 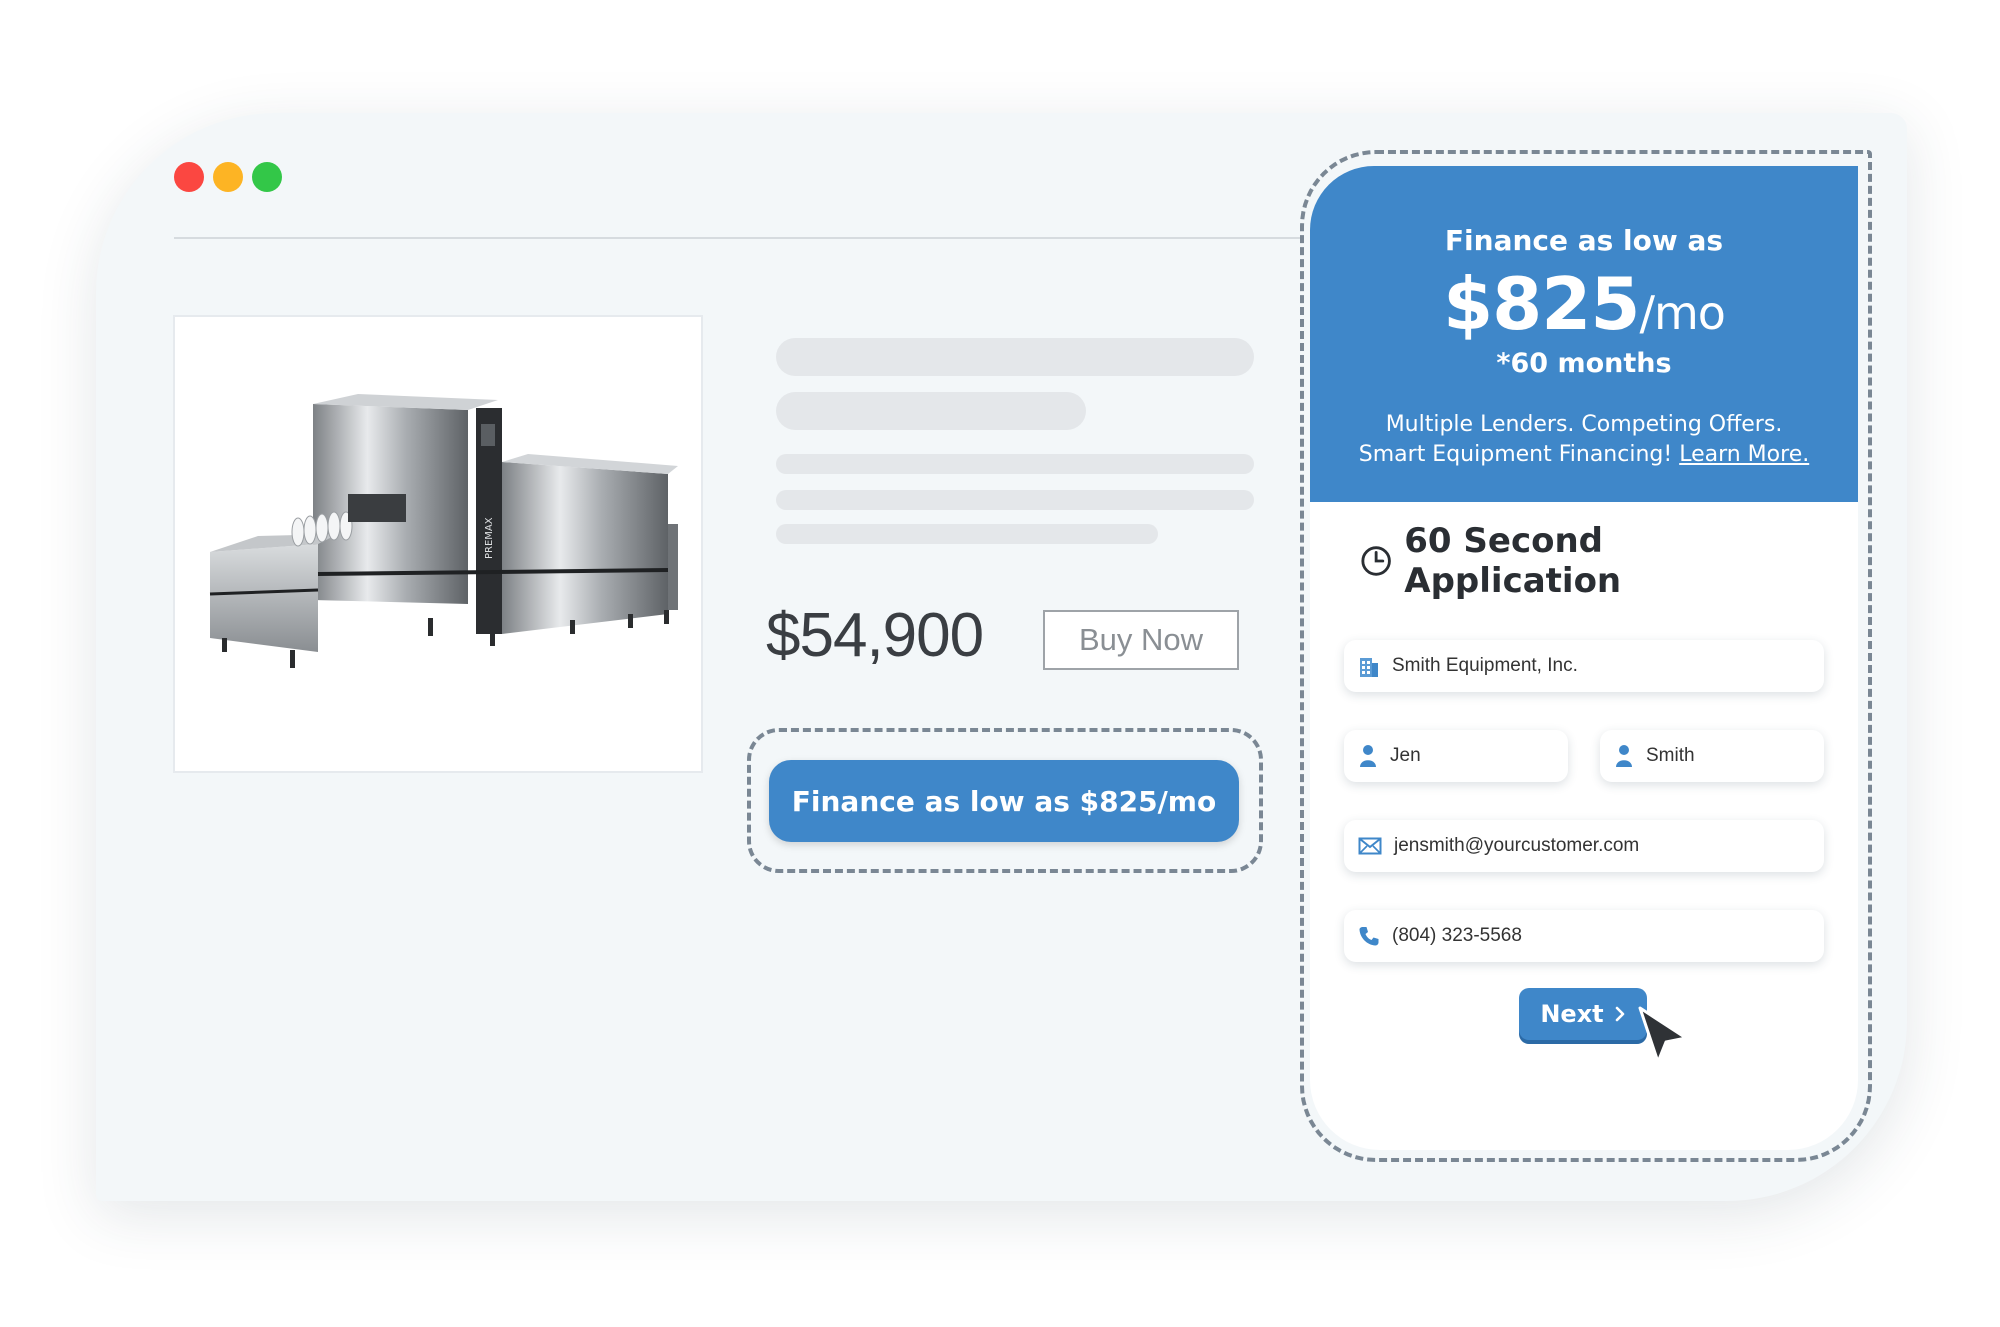 What do you see at coordinates (1663, 1035) in the screenshot?
I see `mouse-pointer-icon` at bounding box center [1663, 1035].